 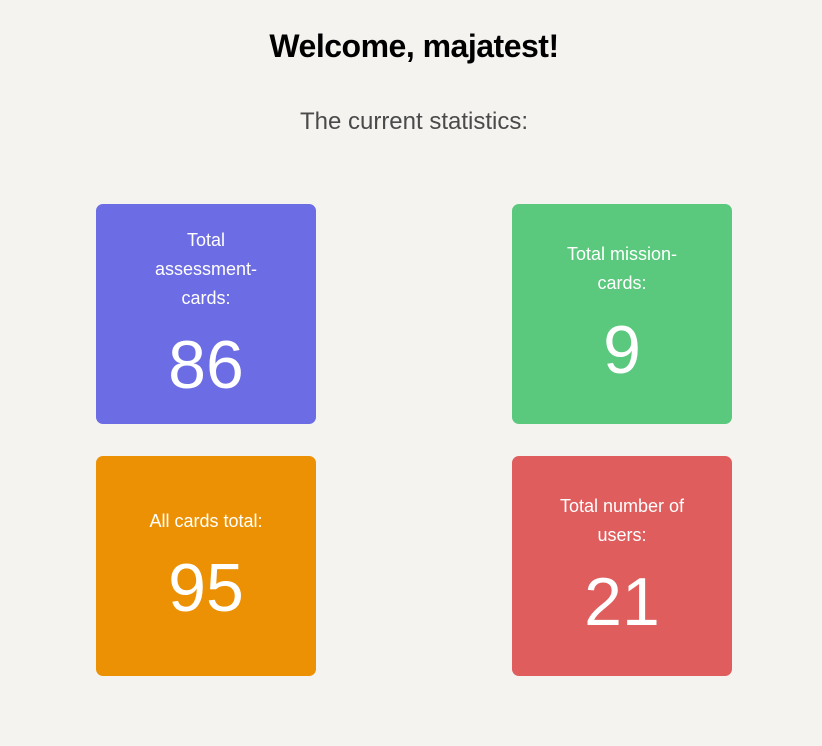 I want to click on stat-card-label: Total number of users:, so click(x=622, y=520).